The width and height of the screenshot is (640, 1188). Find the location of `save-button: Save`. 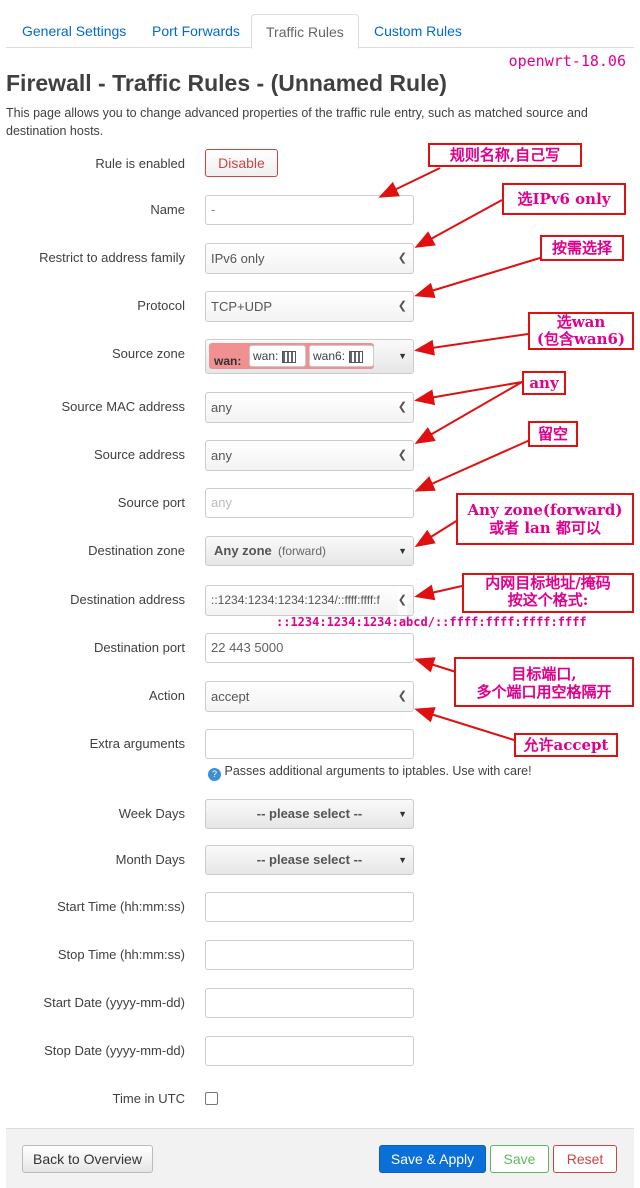

save-button: Save is located at coordinates (519, 1159).